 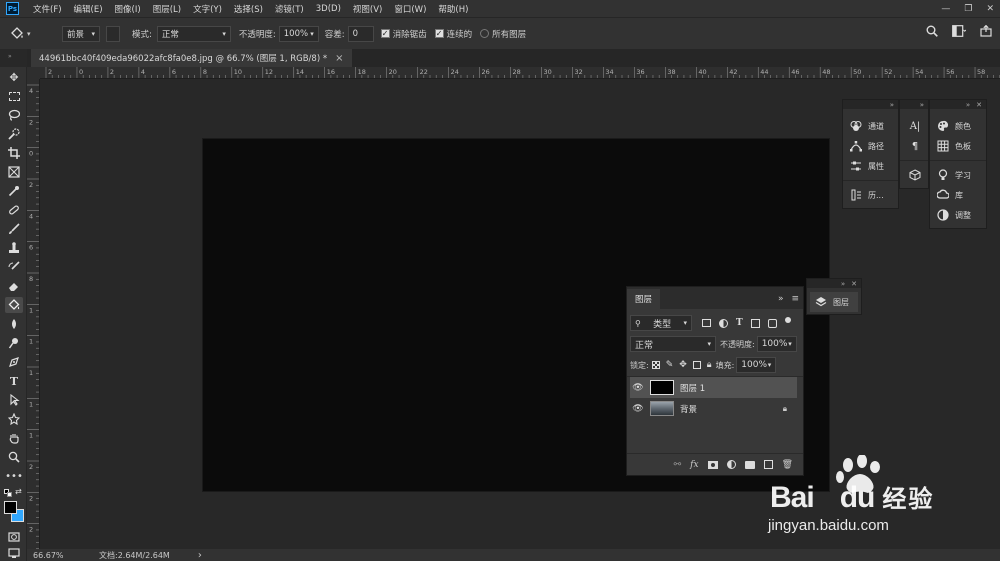 I want to click on learn-panel-button: 学习, so click(x=958, y=175).